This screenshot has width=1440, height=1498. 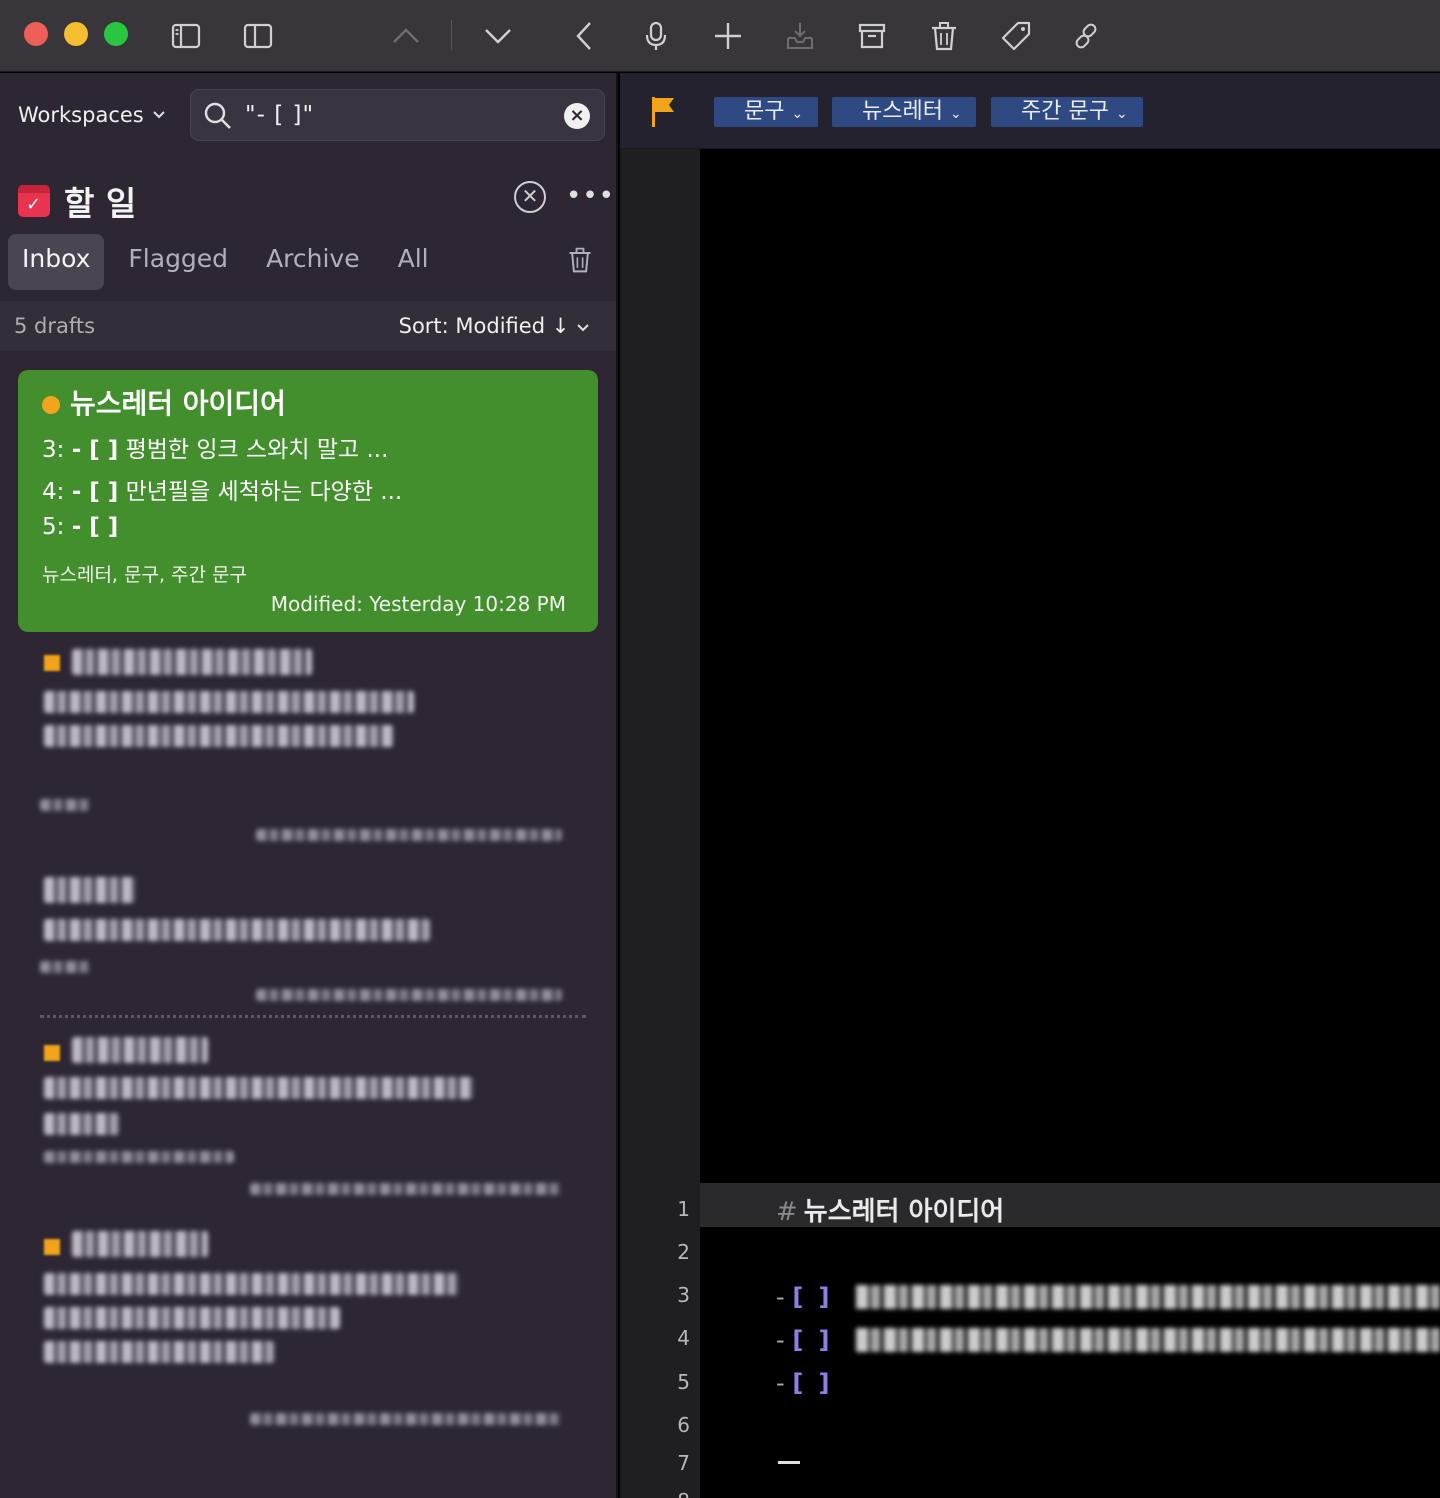 I want to click on calendar-icon: ✓, so click(x=34, y=201).